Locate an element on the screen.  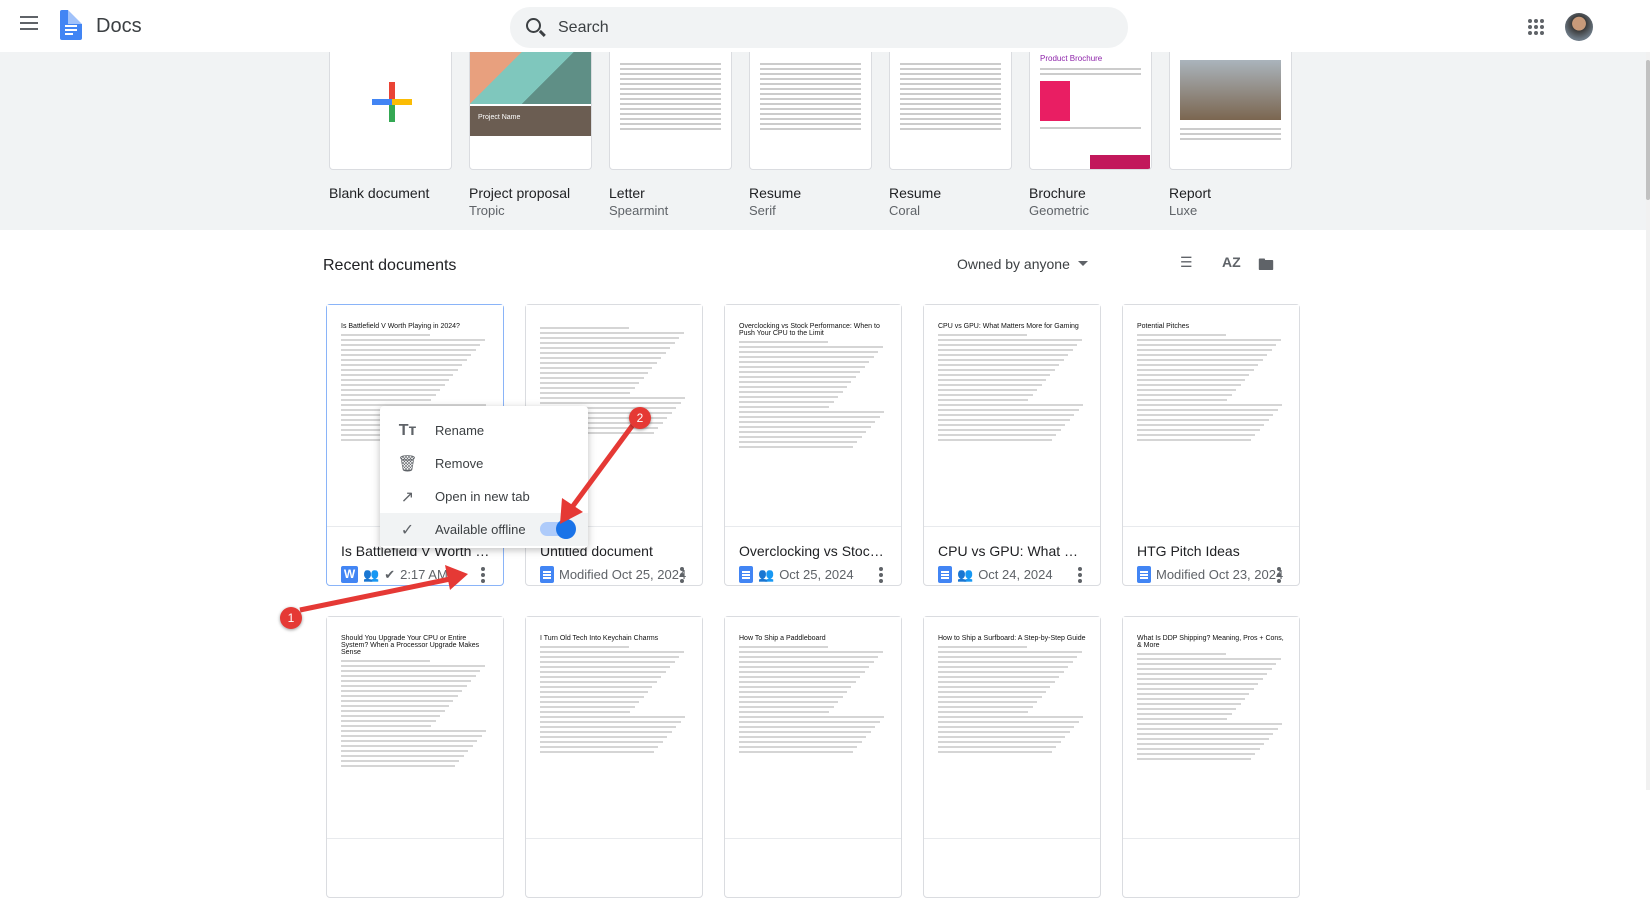
annotation-badge-2: 2 is located at coordinates (640, 418).